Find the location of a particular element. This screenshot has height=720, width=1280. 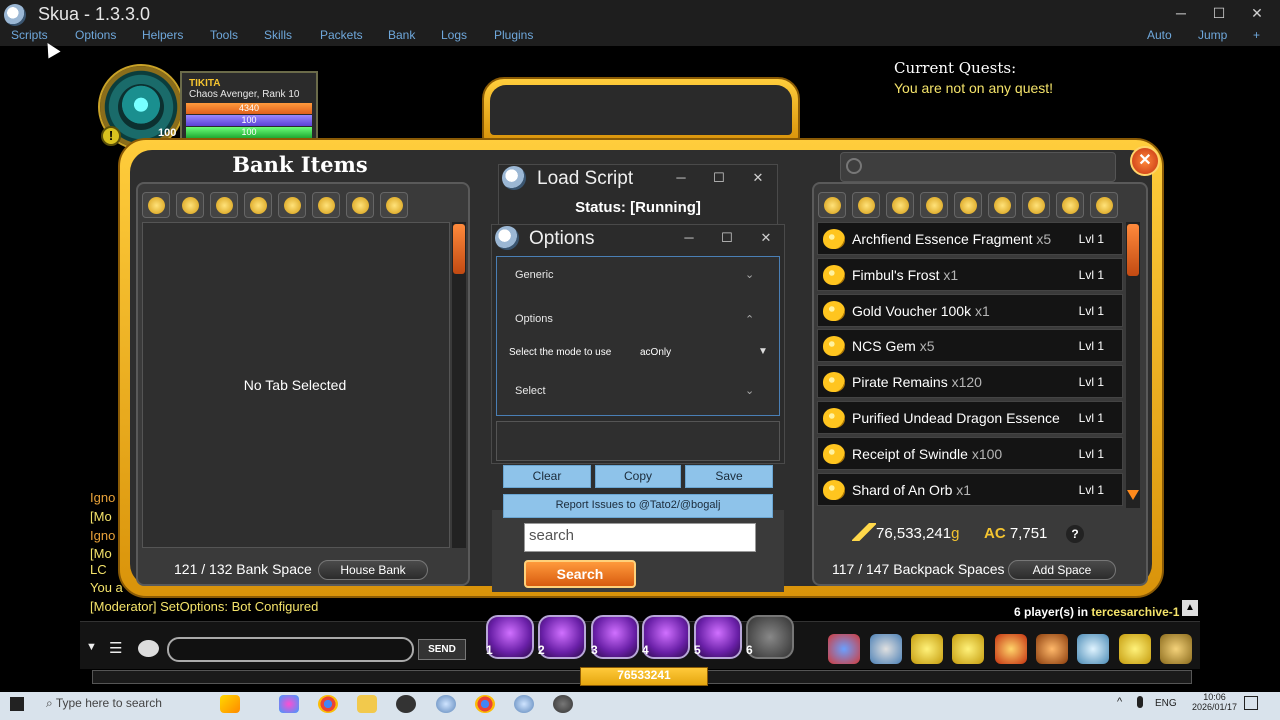

menu-plugins: Plugins is located at coordinates (513, 35).